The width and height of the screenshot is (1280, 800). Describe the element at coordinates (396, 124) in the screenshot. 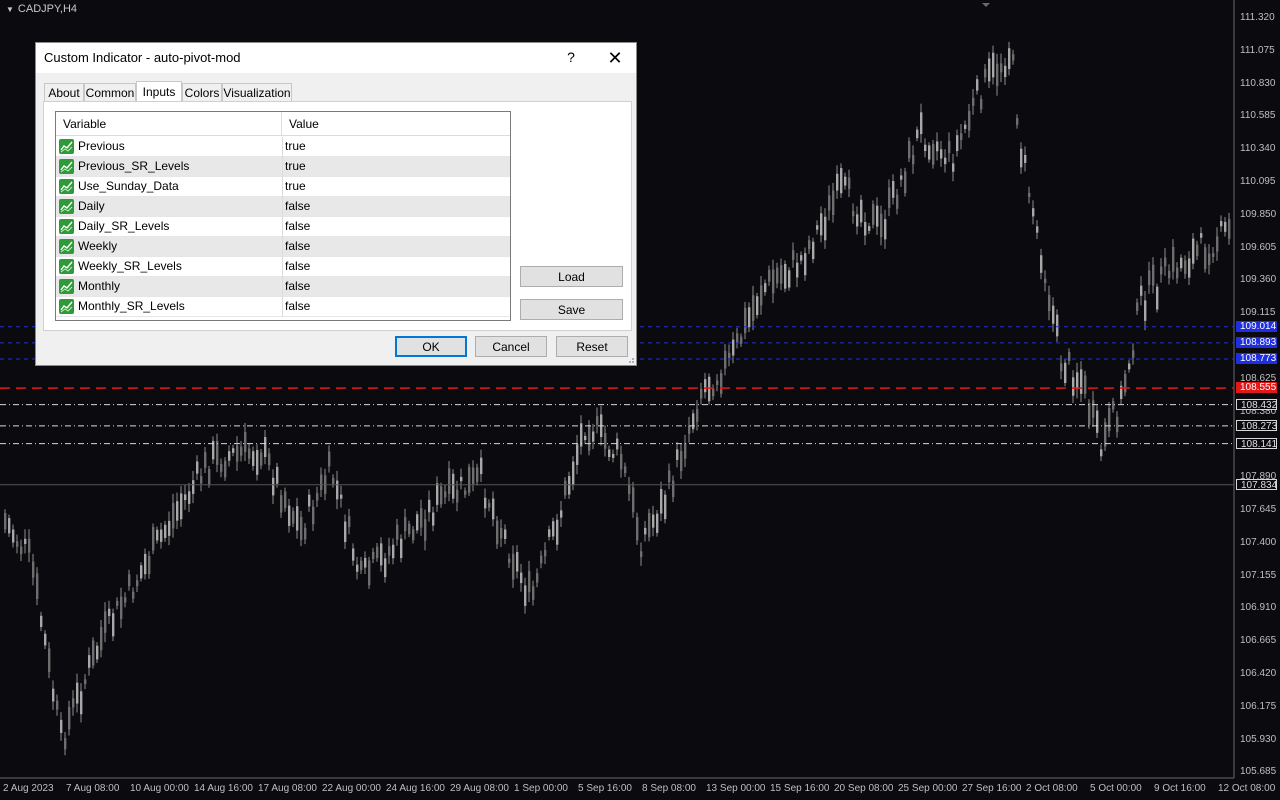

I see `column-header-value: Value` at that location.